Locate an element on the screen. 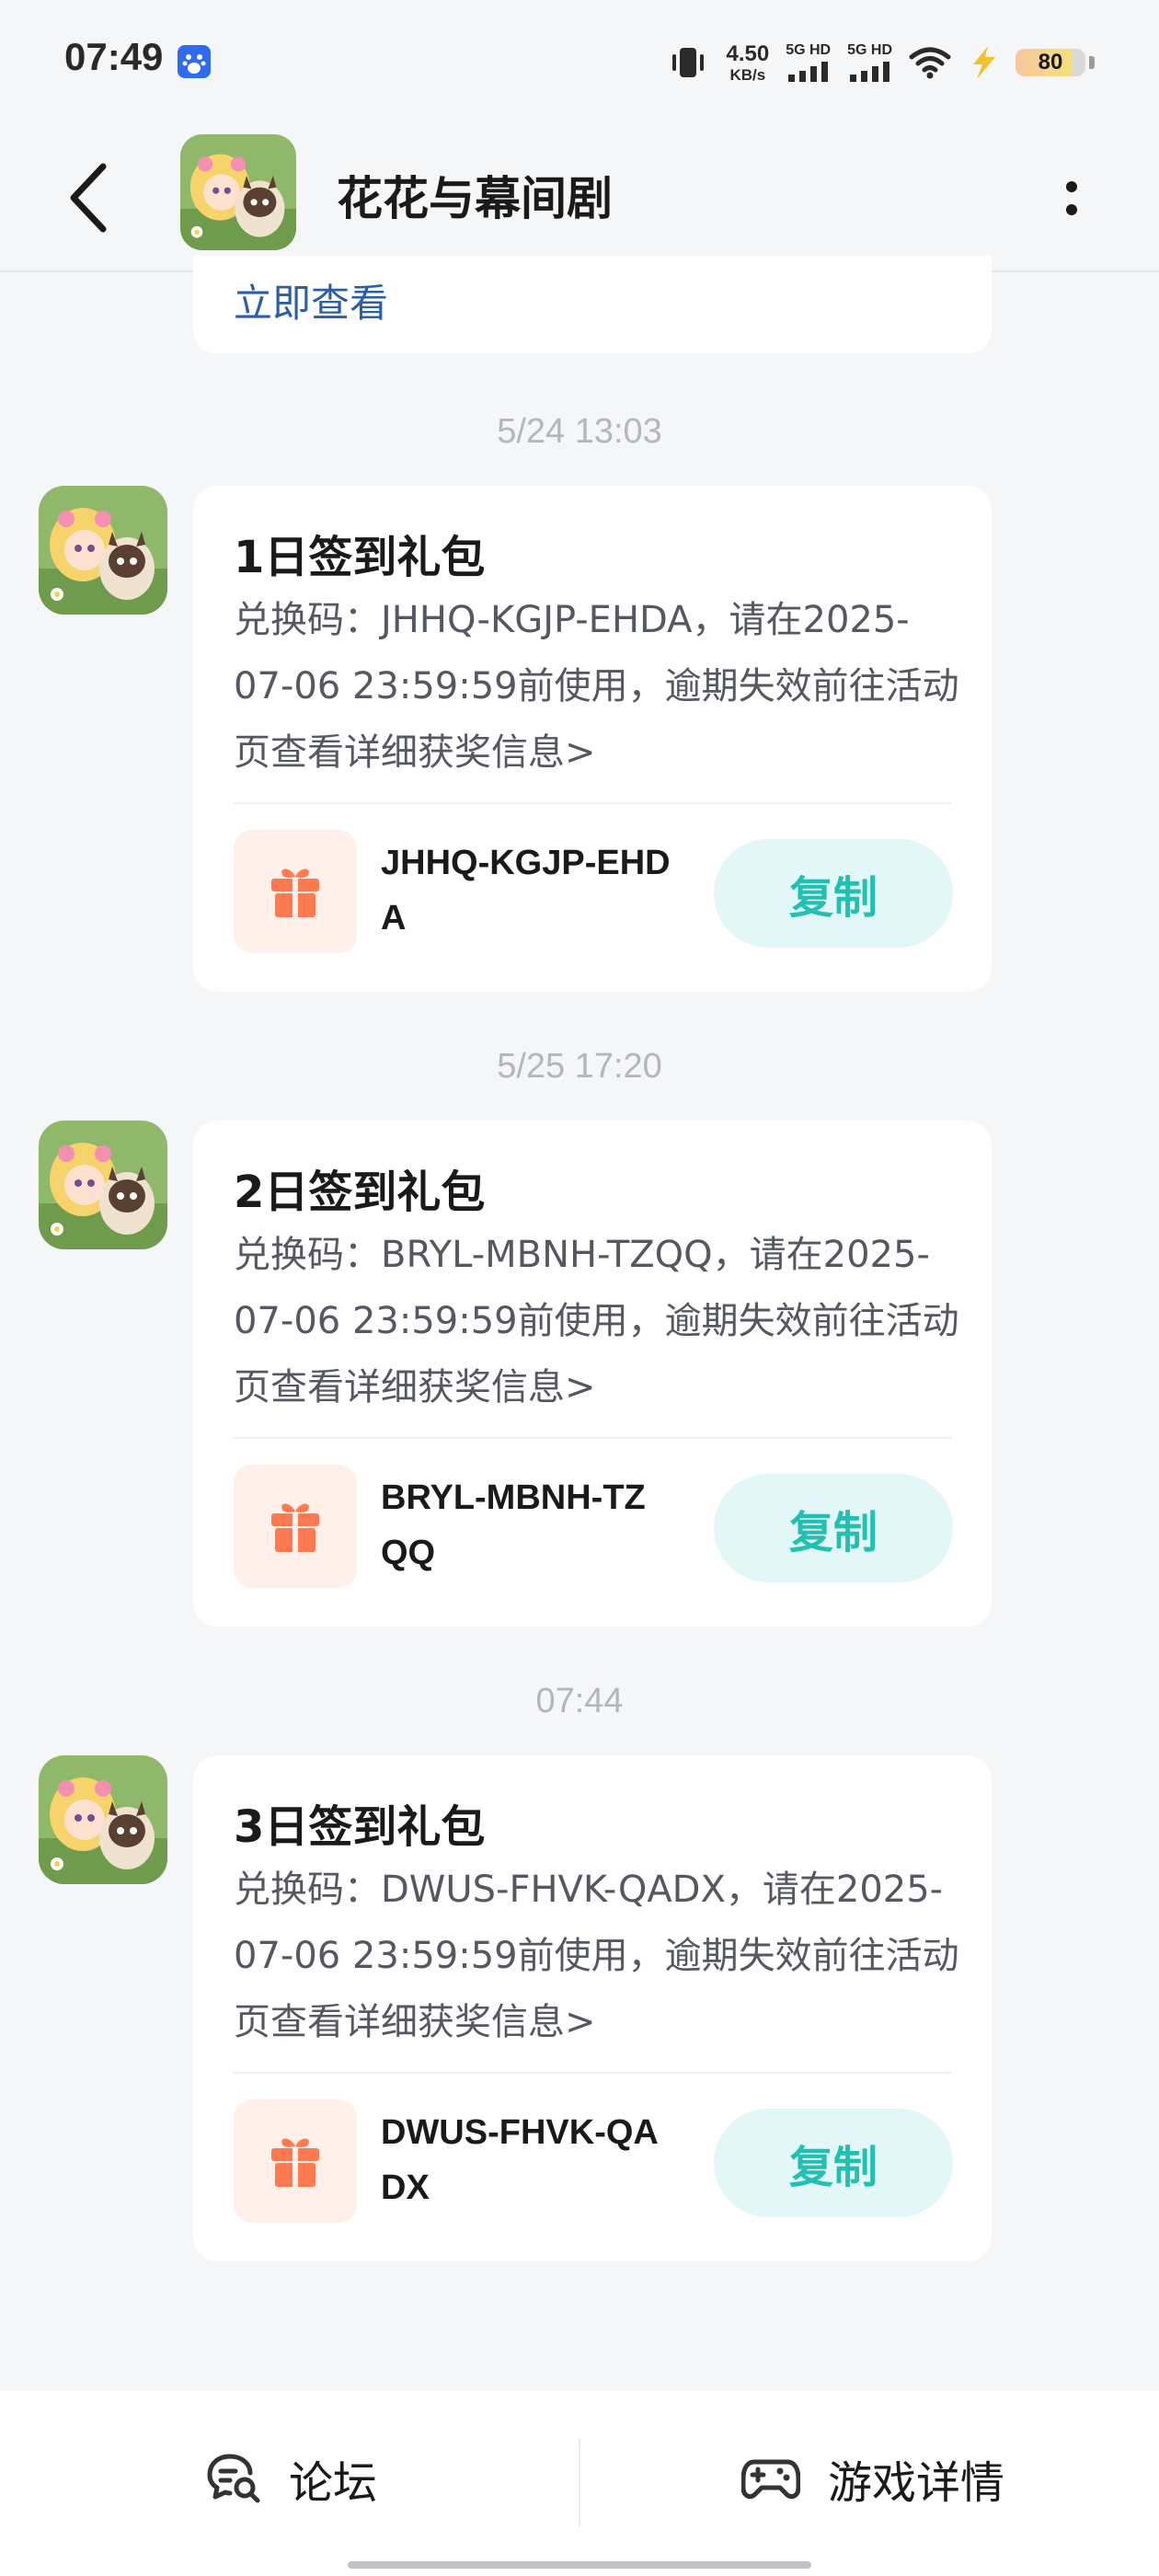 This screenshot has width=1159, height=2576. card-title: 1日签到礼包 is located at coordinates (360, 557).